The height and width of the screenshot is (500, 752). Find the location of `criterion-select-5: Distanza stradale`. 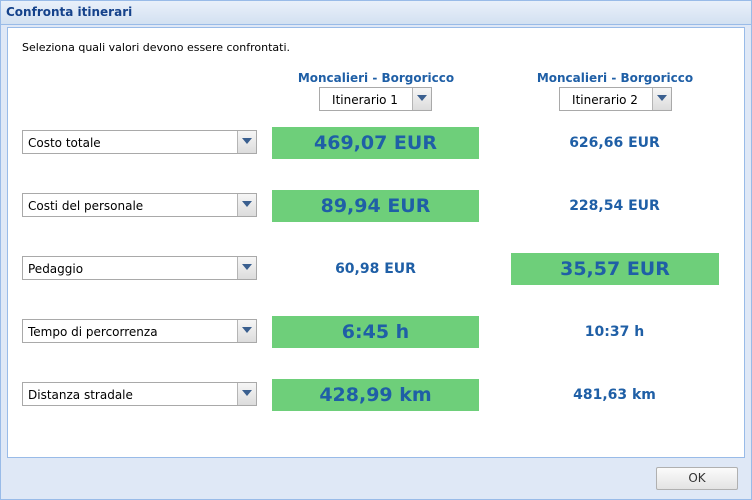

criterion-select-5: Distanza stradale is located at coordinates (139, 394).